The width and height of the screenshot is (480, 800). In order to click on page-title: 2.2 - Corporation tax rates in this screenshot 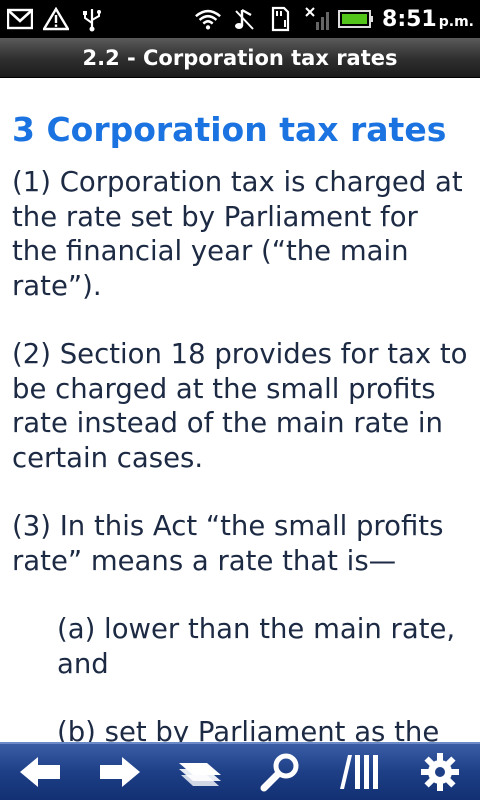, I will do `click(240, 57)`.